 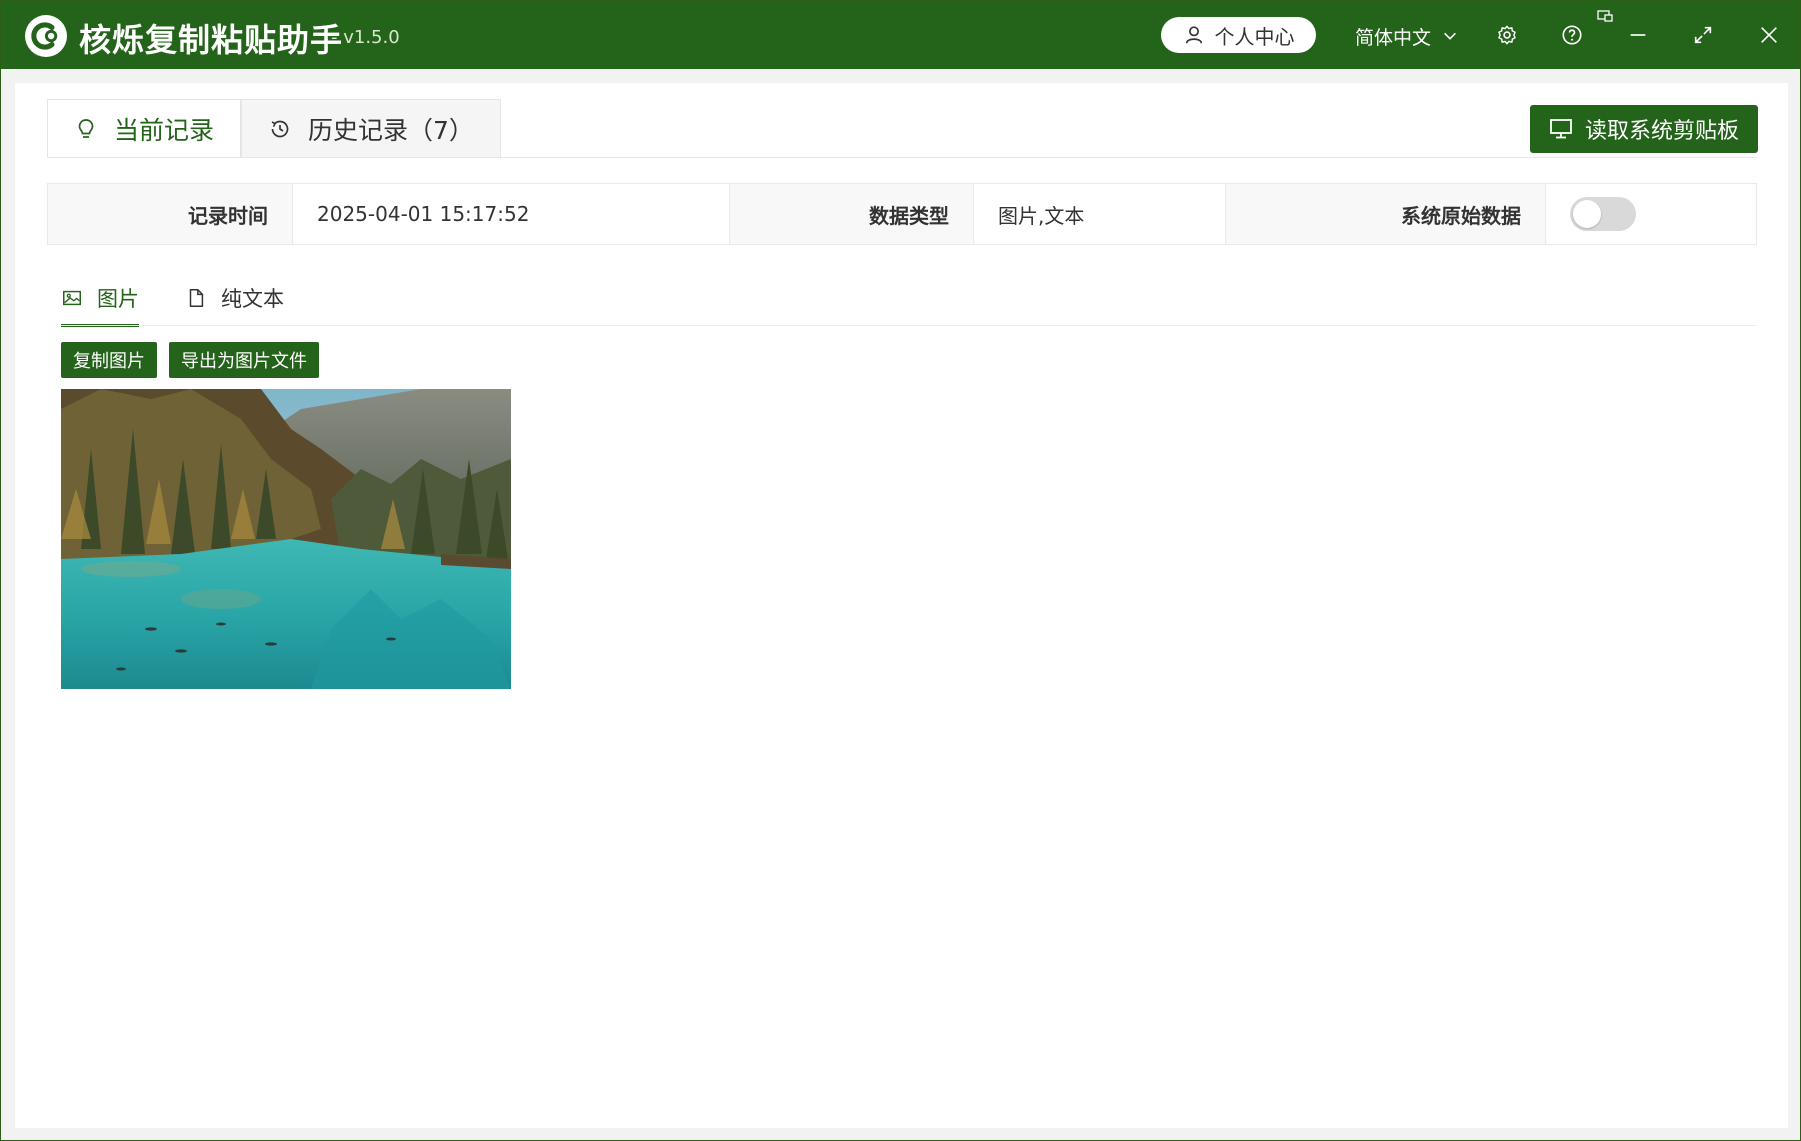 I want to click on raw-data-toggle-cell, so click(x=1651, y=214).